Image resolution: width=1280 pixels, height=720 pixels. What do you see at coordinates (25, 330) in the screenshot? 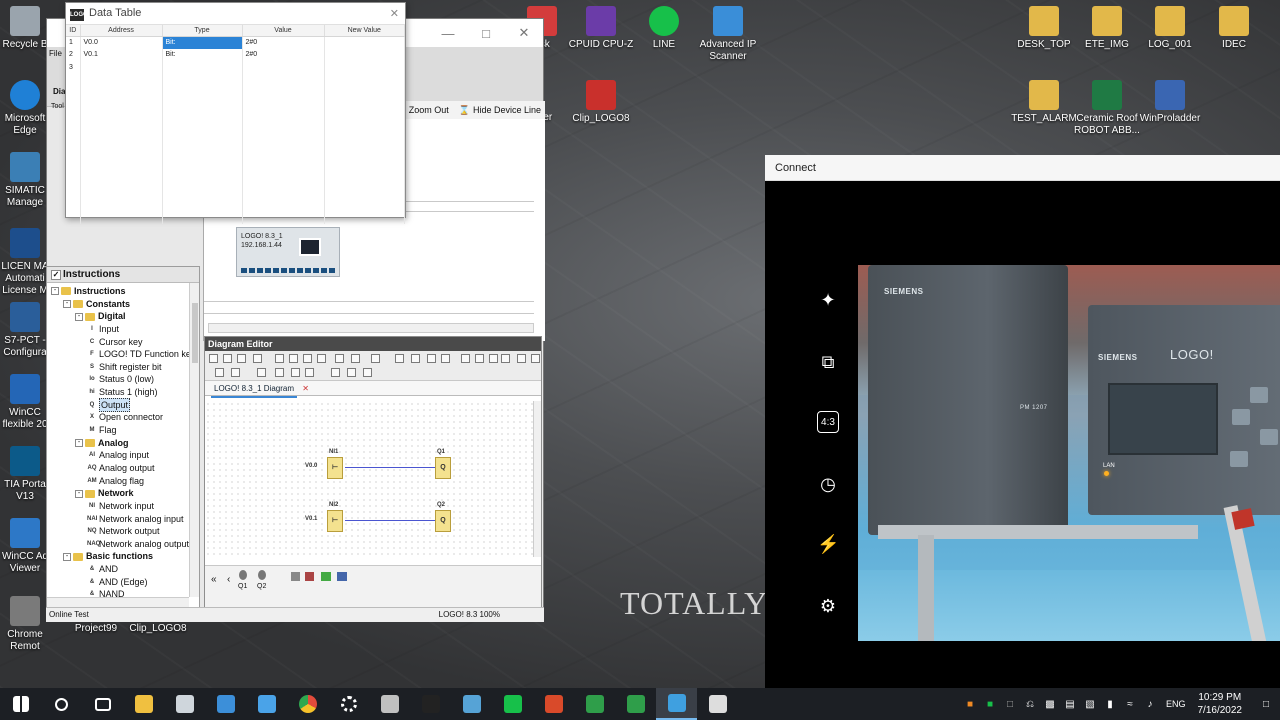
I see `desktop-icon-s7pct: S7-PCT - Configura` at bounding box center [25, 330].